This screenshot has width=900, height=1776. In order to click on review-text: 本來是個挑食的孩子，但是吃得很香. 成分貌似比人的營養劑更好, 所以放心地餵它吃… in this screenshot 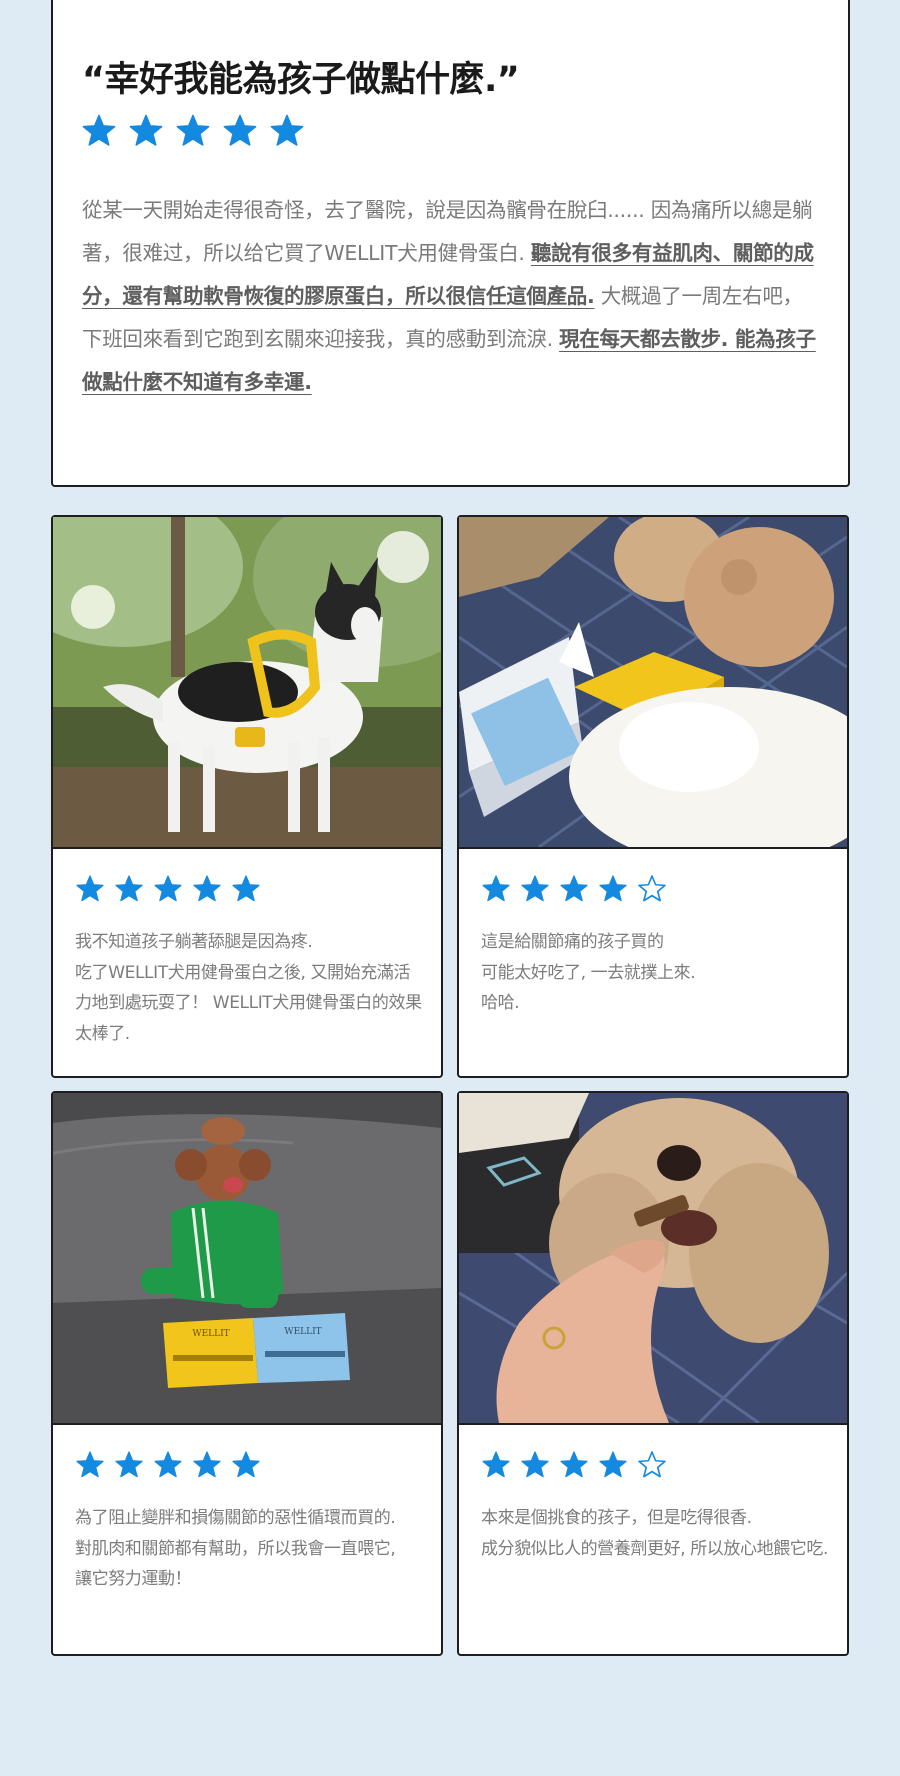, I will do `click(655, 1533)`.